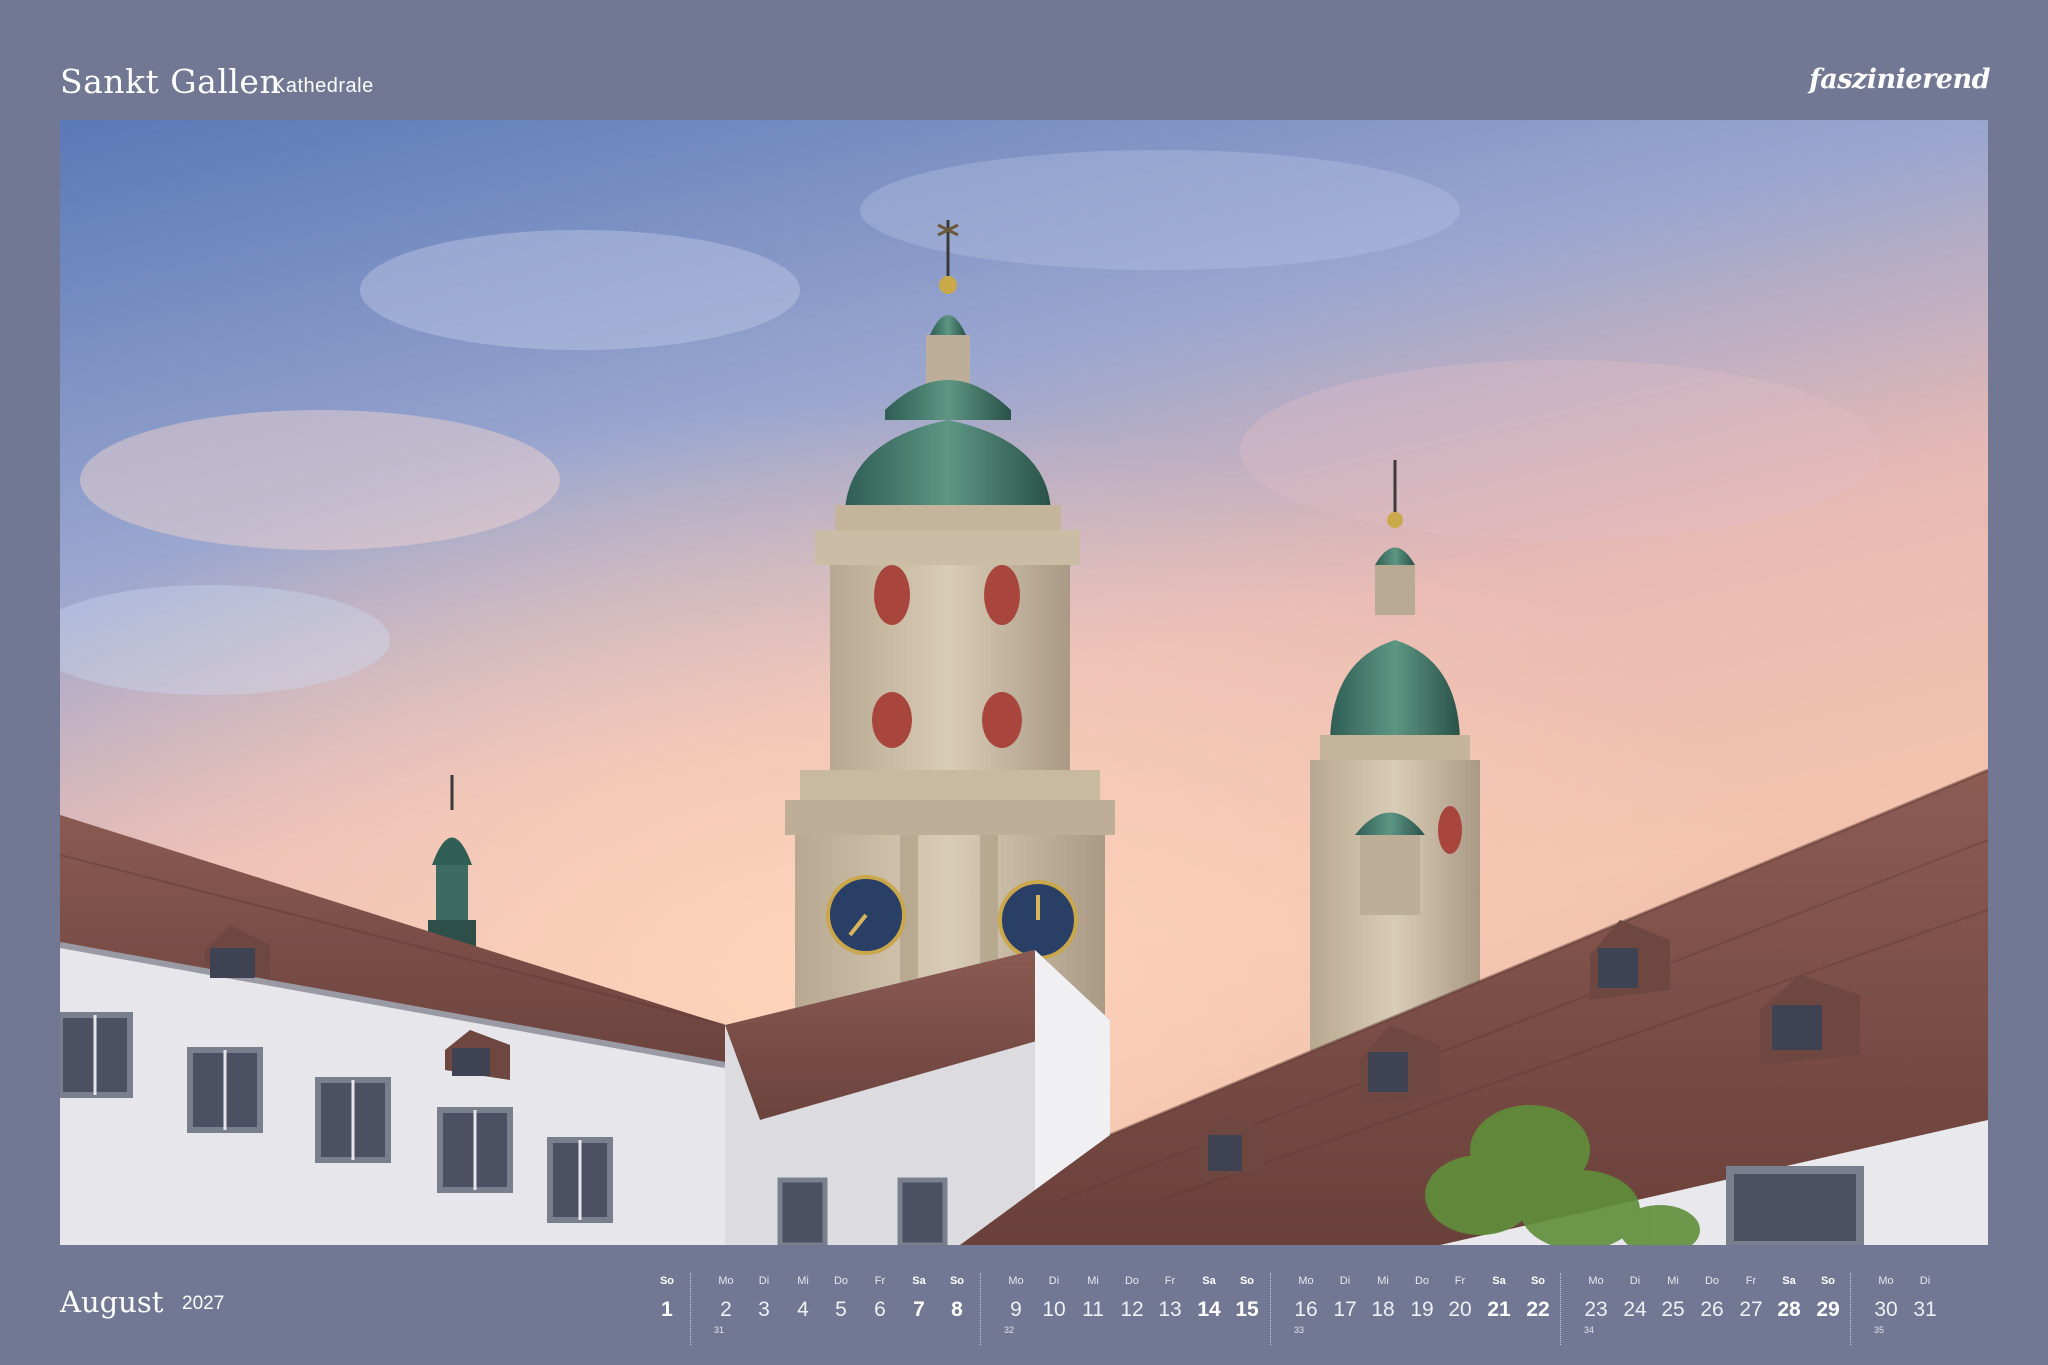 Image resolution: width=2048 pixels, height=1365 pixels. What do you see at coordinates (1247, 1309) in the screenshot?
I see `day-number: 15` at bounding box center [1247, 1309].